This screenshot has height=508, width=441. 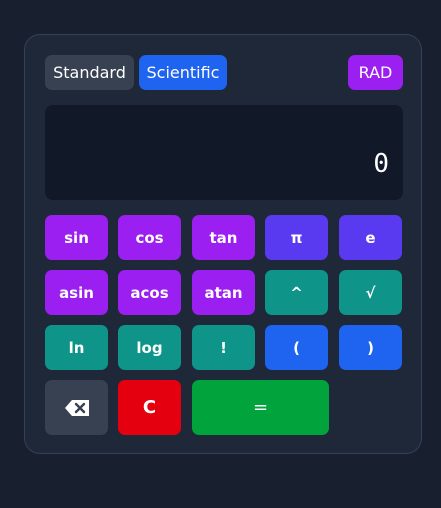 I want to click on ln-button: ln, so click(x=76, y=347).